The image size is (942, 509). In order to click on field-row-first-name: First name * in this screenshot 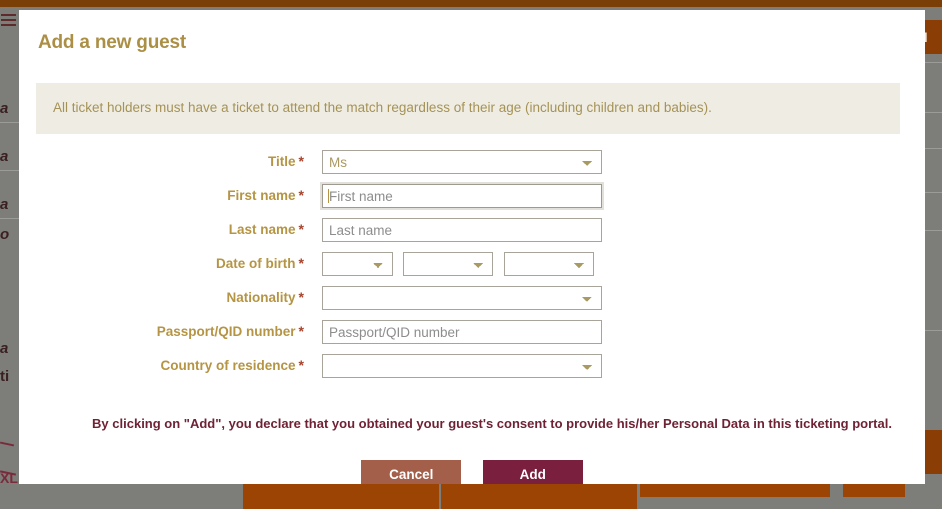, I will do `click(472, 201)`.